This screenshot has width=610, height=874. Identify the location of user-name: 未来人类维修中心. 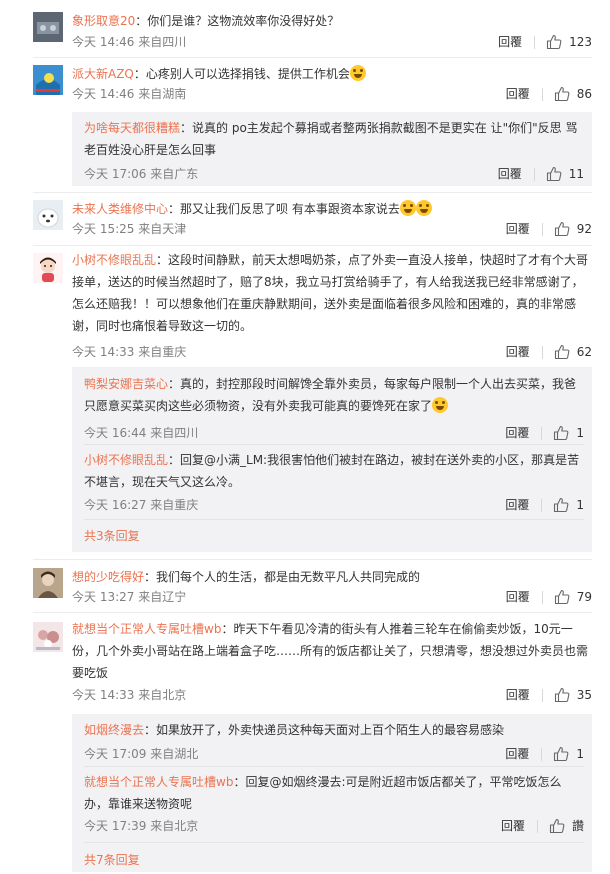
(120, 209).